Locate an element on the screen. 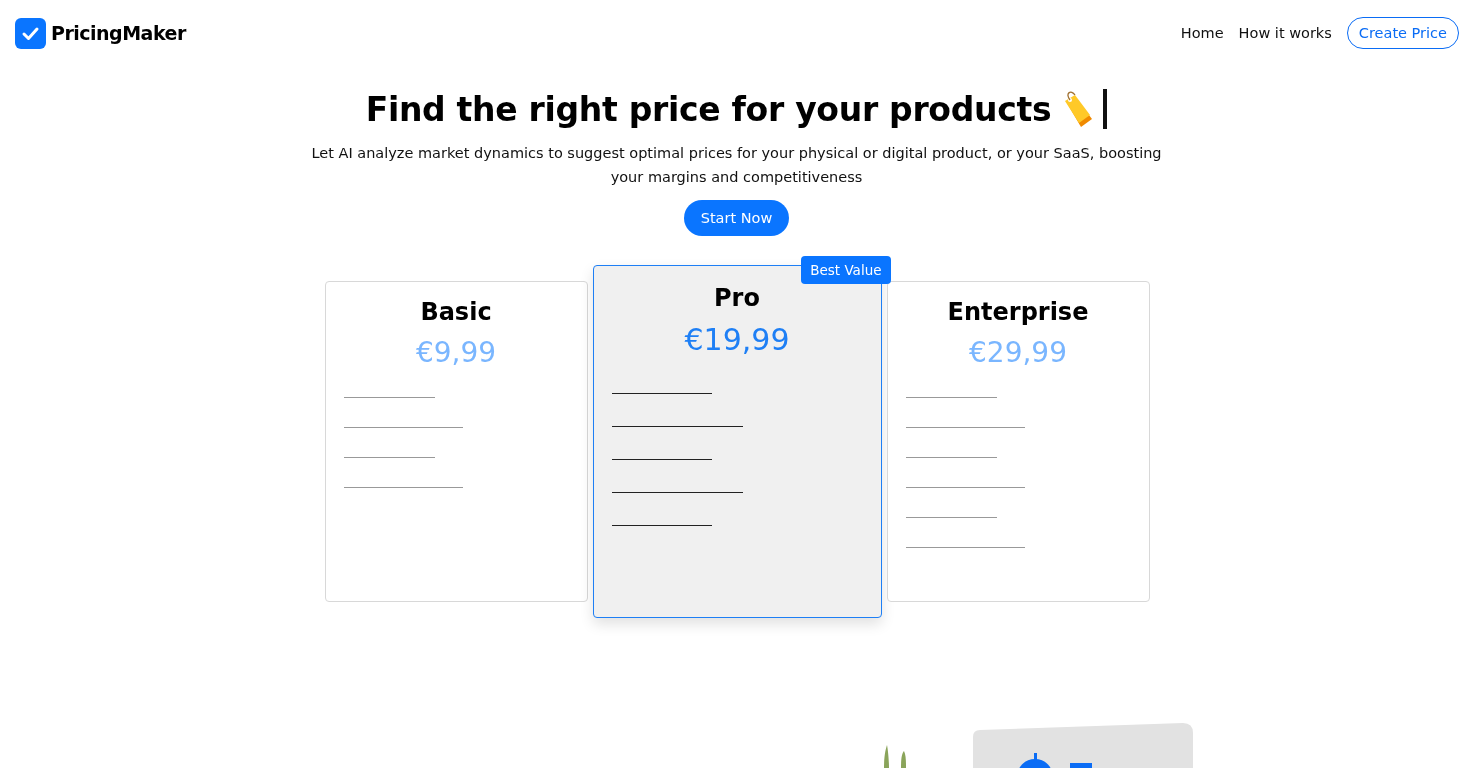 Image resolution: width=1473 pixels, height=768 pixels. hero-subtitle: Let AI analyze market dynamics to suggest optimal prices for your physical or digital product, or your SaaS, boosting your margins and competitiveness is located at coordinates (736, 165).